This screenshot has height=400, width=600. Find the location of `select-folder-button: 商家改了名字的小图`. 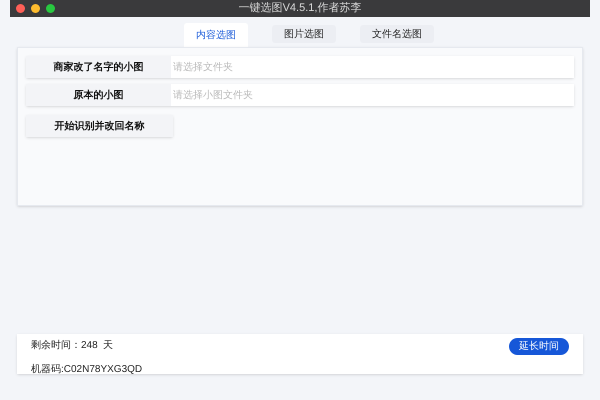

select-folder-button: 商家改了名字的小图 is located at coordinates (98, 67).